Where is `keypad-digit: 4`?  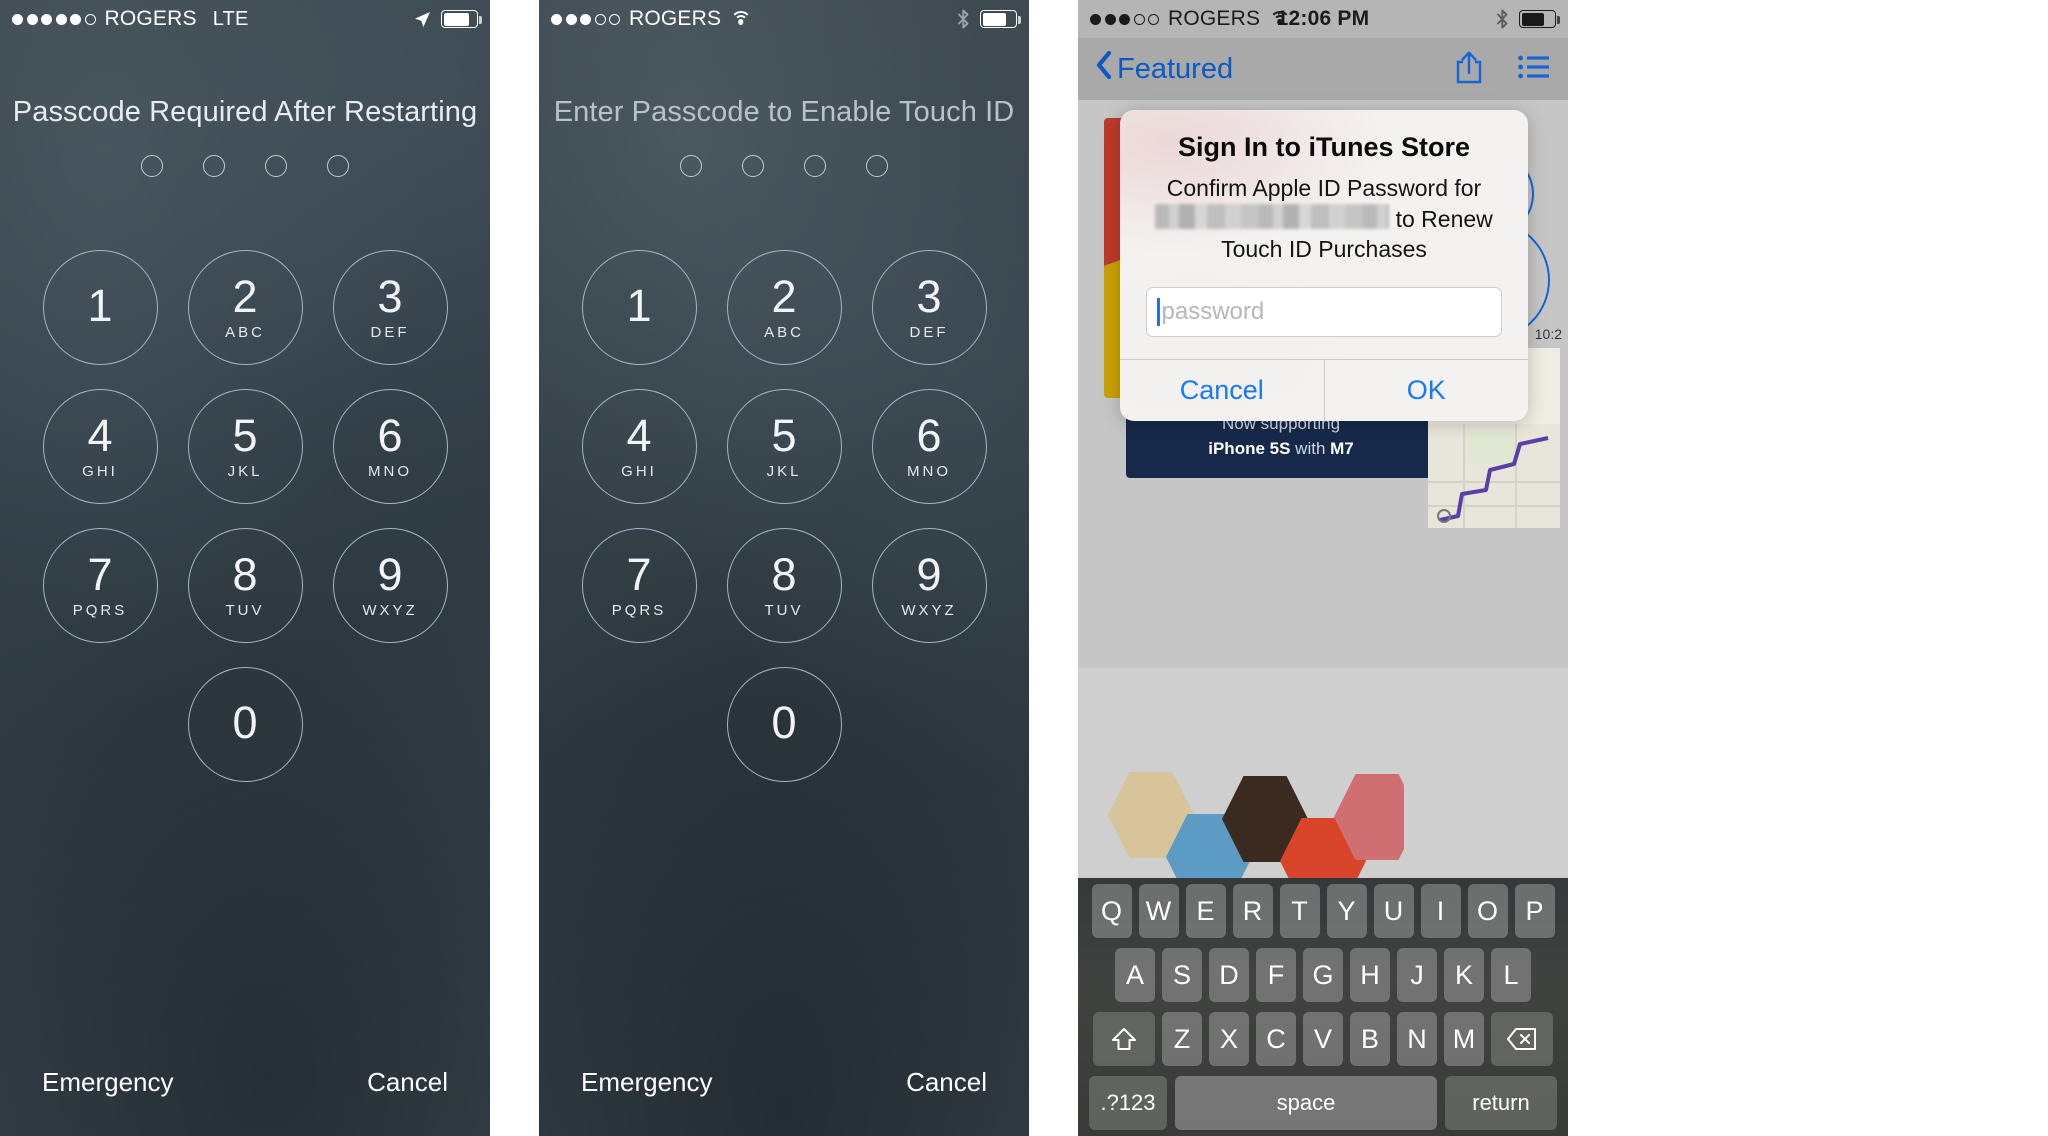 keypad-digit: 4 is located at coordinates (639, 435).